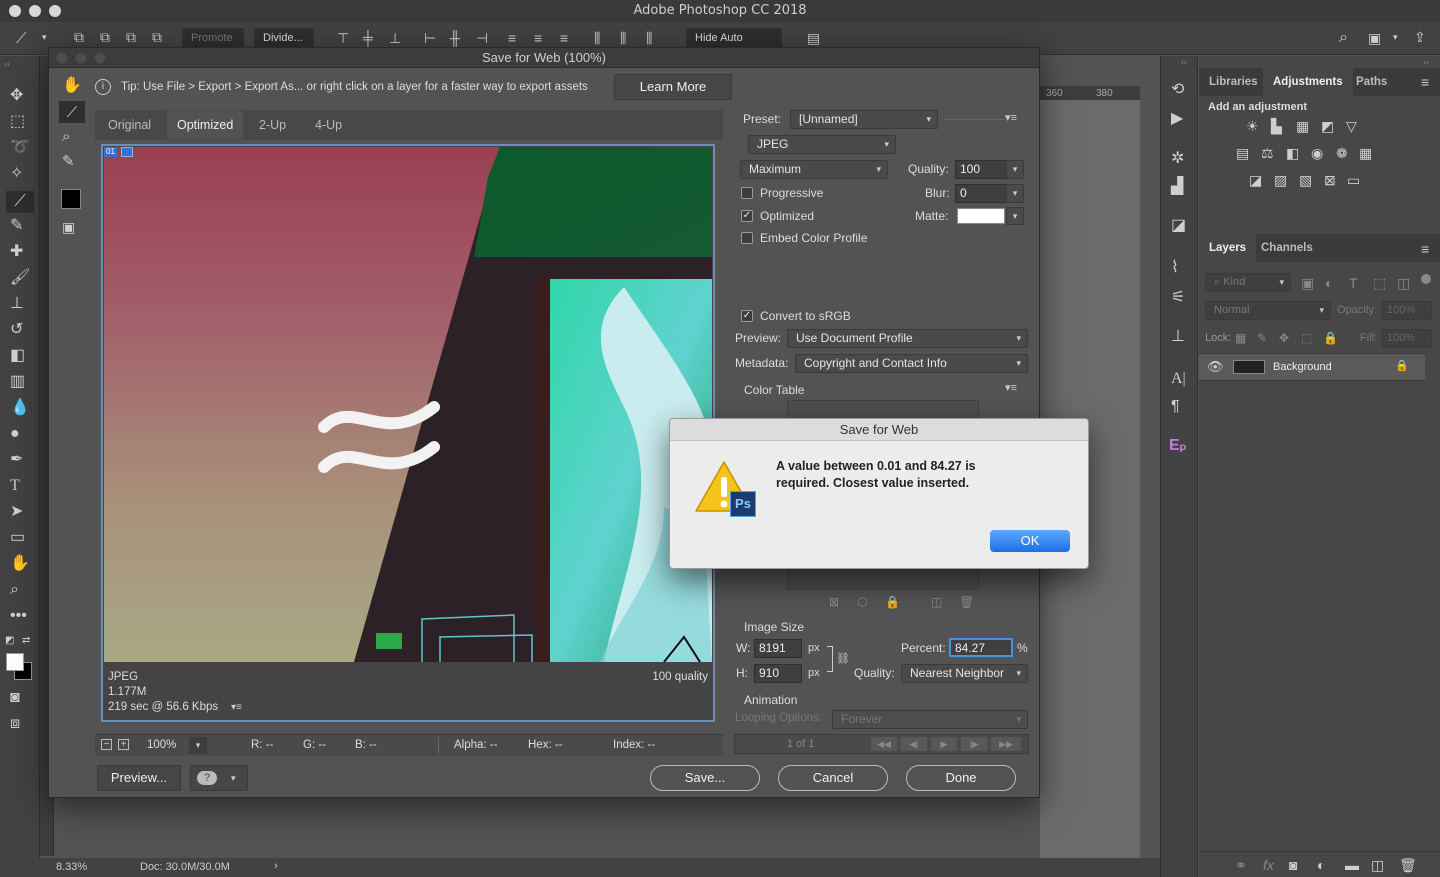 The width and height of the screenshot is (1440, 877). Describe the element at coordinates (1293, 865) in the screenshot. I see `add-mask-icon: ◙` at that location.